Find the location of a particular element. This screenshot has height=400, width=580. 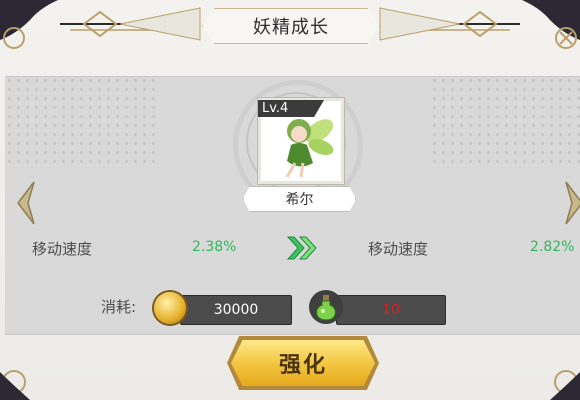

current-stat-label: 移动速度 is located at coordinates (62, 249).